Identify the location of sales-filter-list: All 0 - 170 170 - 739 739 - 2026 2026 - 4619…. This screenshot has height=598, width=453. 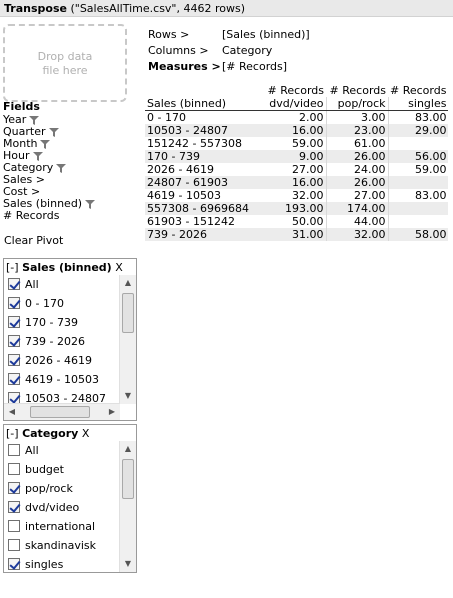
(61, 339).